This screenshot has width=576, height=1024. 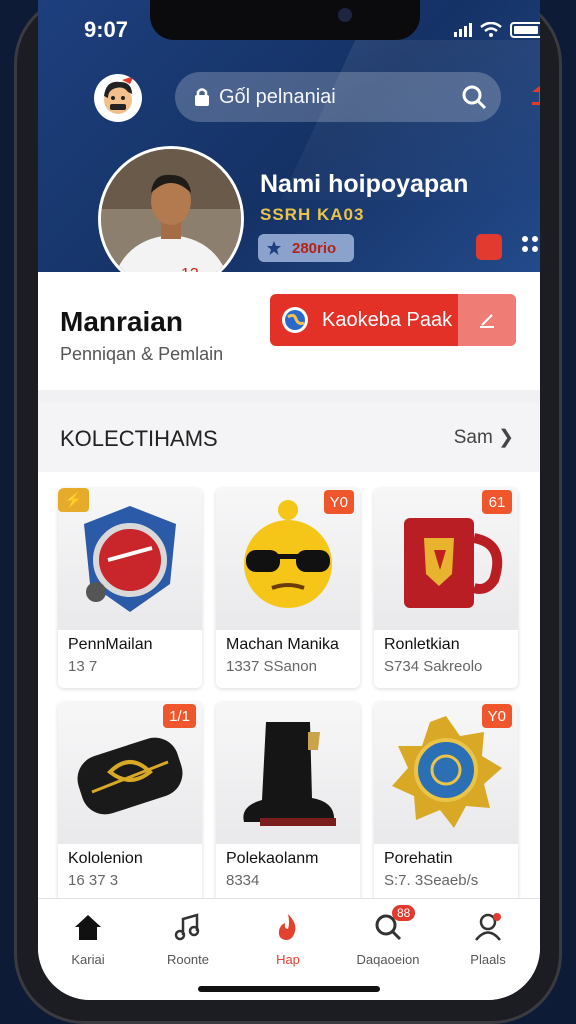 What do you see at coordinates (142, 354) in the screenshot?
I see `page-subtitle: Penniqan & Pemlain` at bounding box center [142, 354].